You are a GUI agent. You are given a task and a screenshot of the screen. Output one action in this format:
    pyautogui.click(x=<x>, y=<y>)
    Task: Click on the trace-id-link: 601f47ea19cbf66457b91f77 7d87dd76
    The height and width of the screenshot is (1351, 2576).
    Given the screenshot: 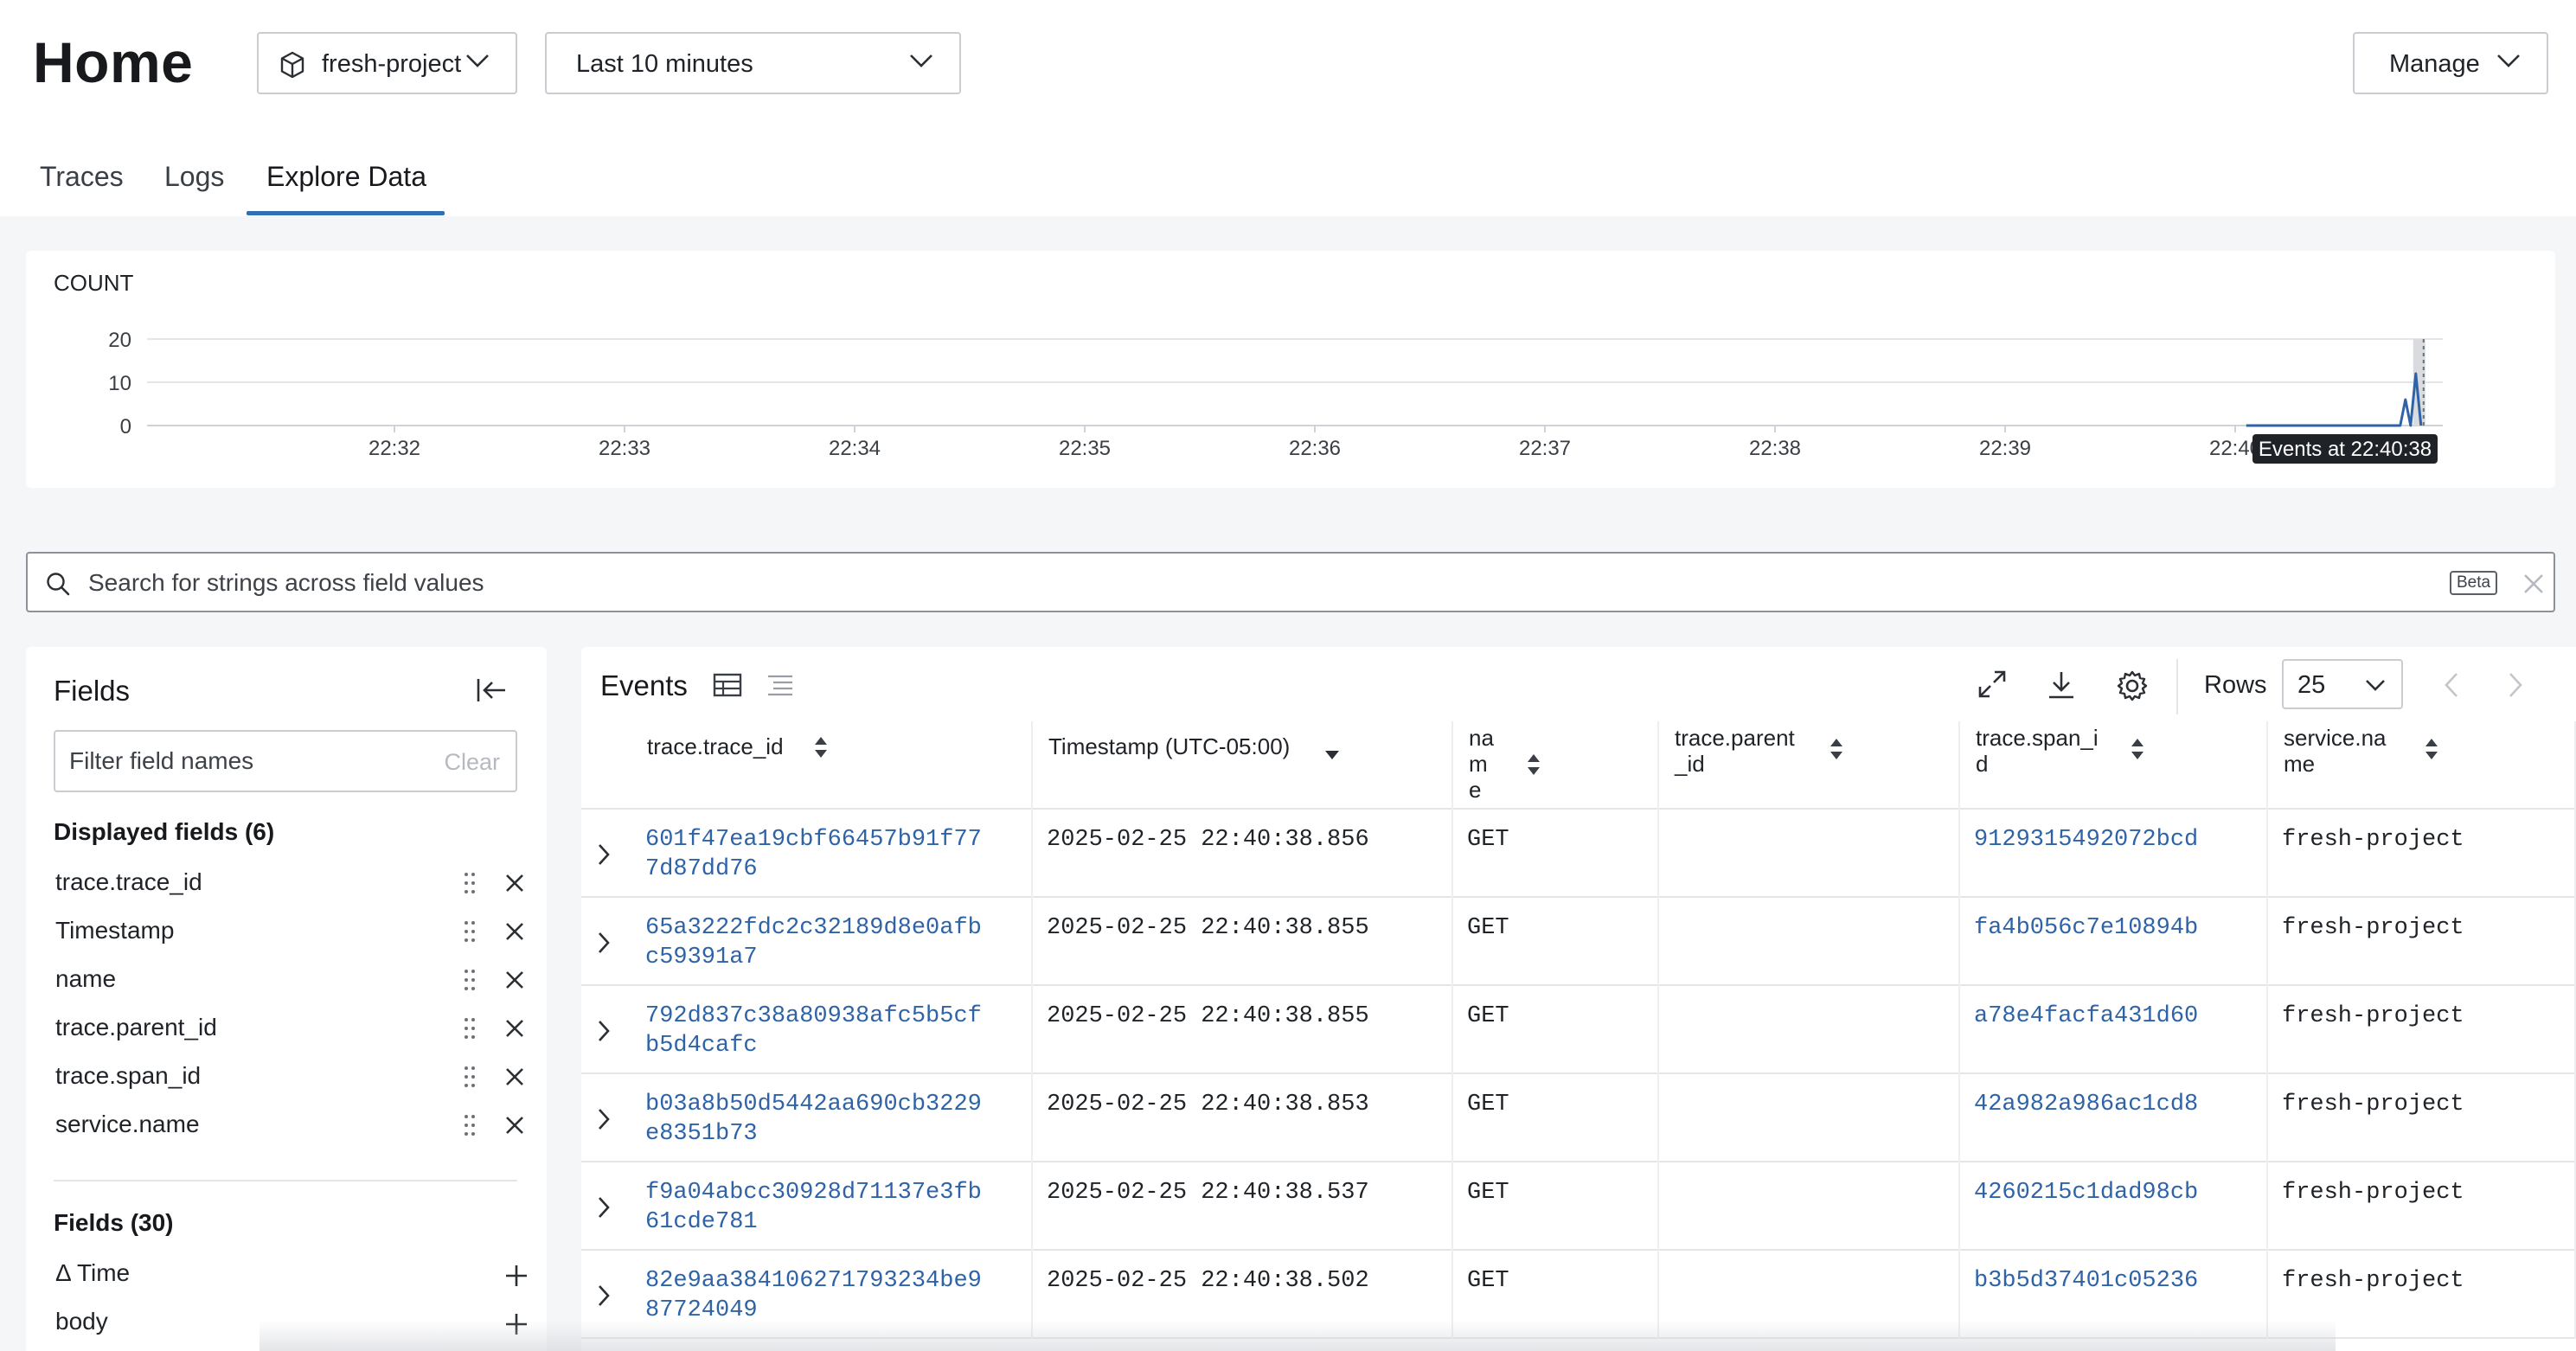 What is the action you would take?
    pyautogui.click(x=813, y=855)
    